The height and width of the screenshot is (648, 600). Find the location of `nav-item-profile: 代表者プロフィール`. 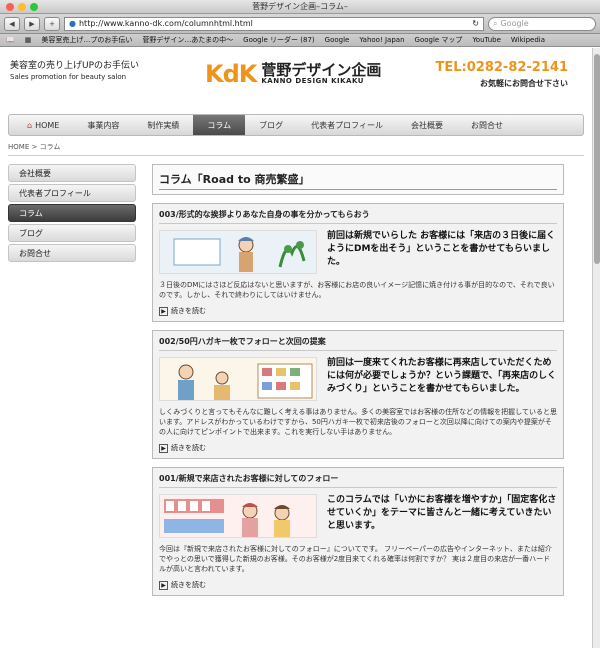

nav-item-profile: 代表者プロフィール is located at coordinates (347, 125).